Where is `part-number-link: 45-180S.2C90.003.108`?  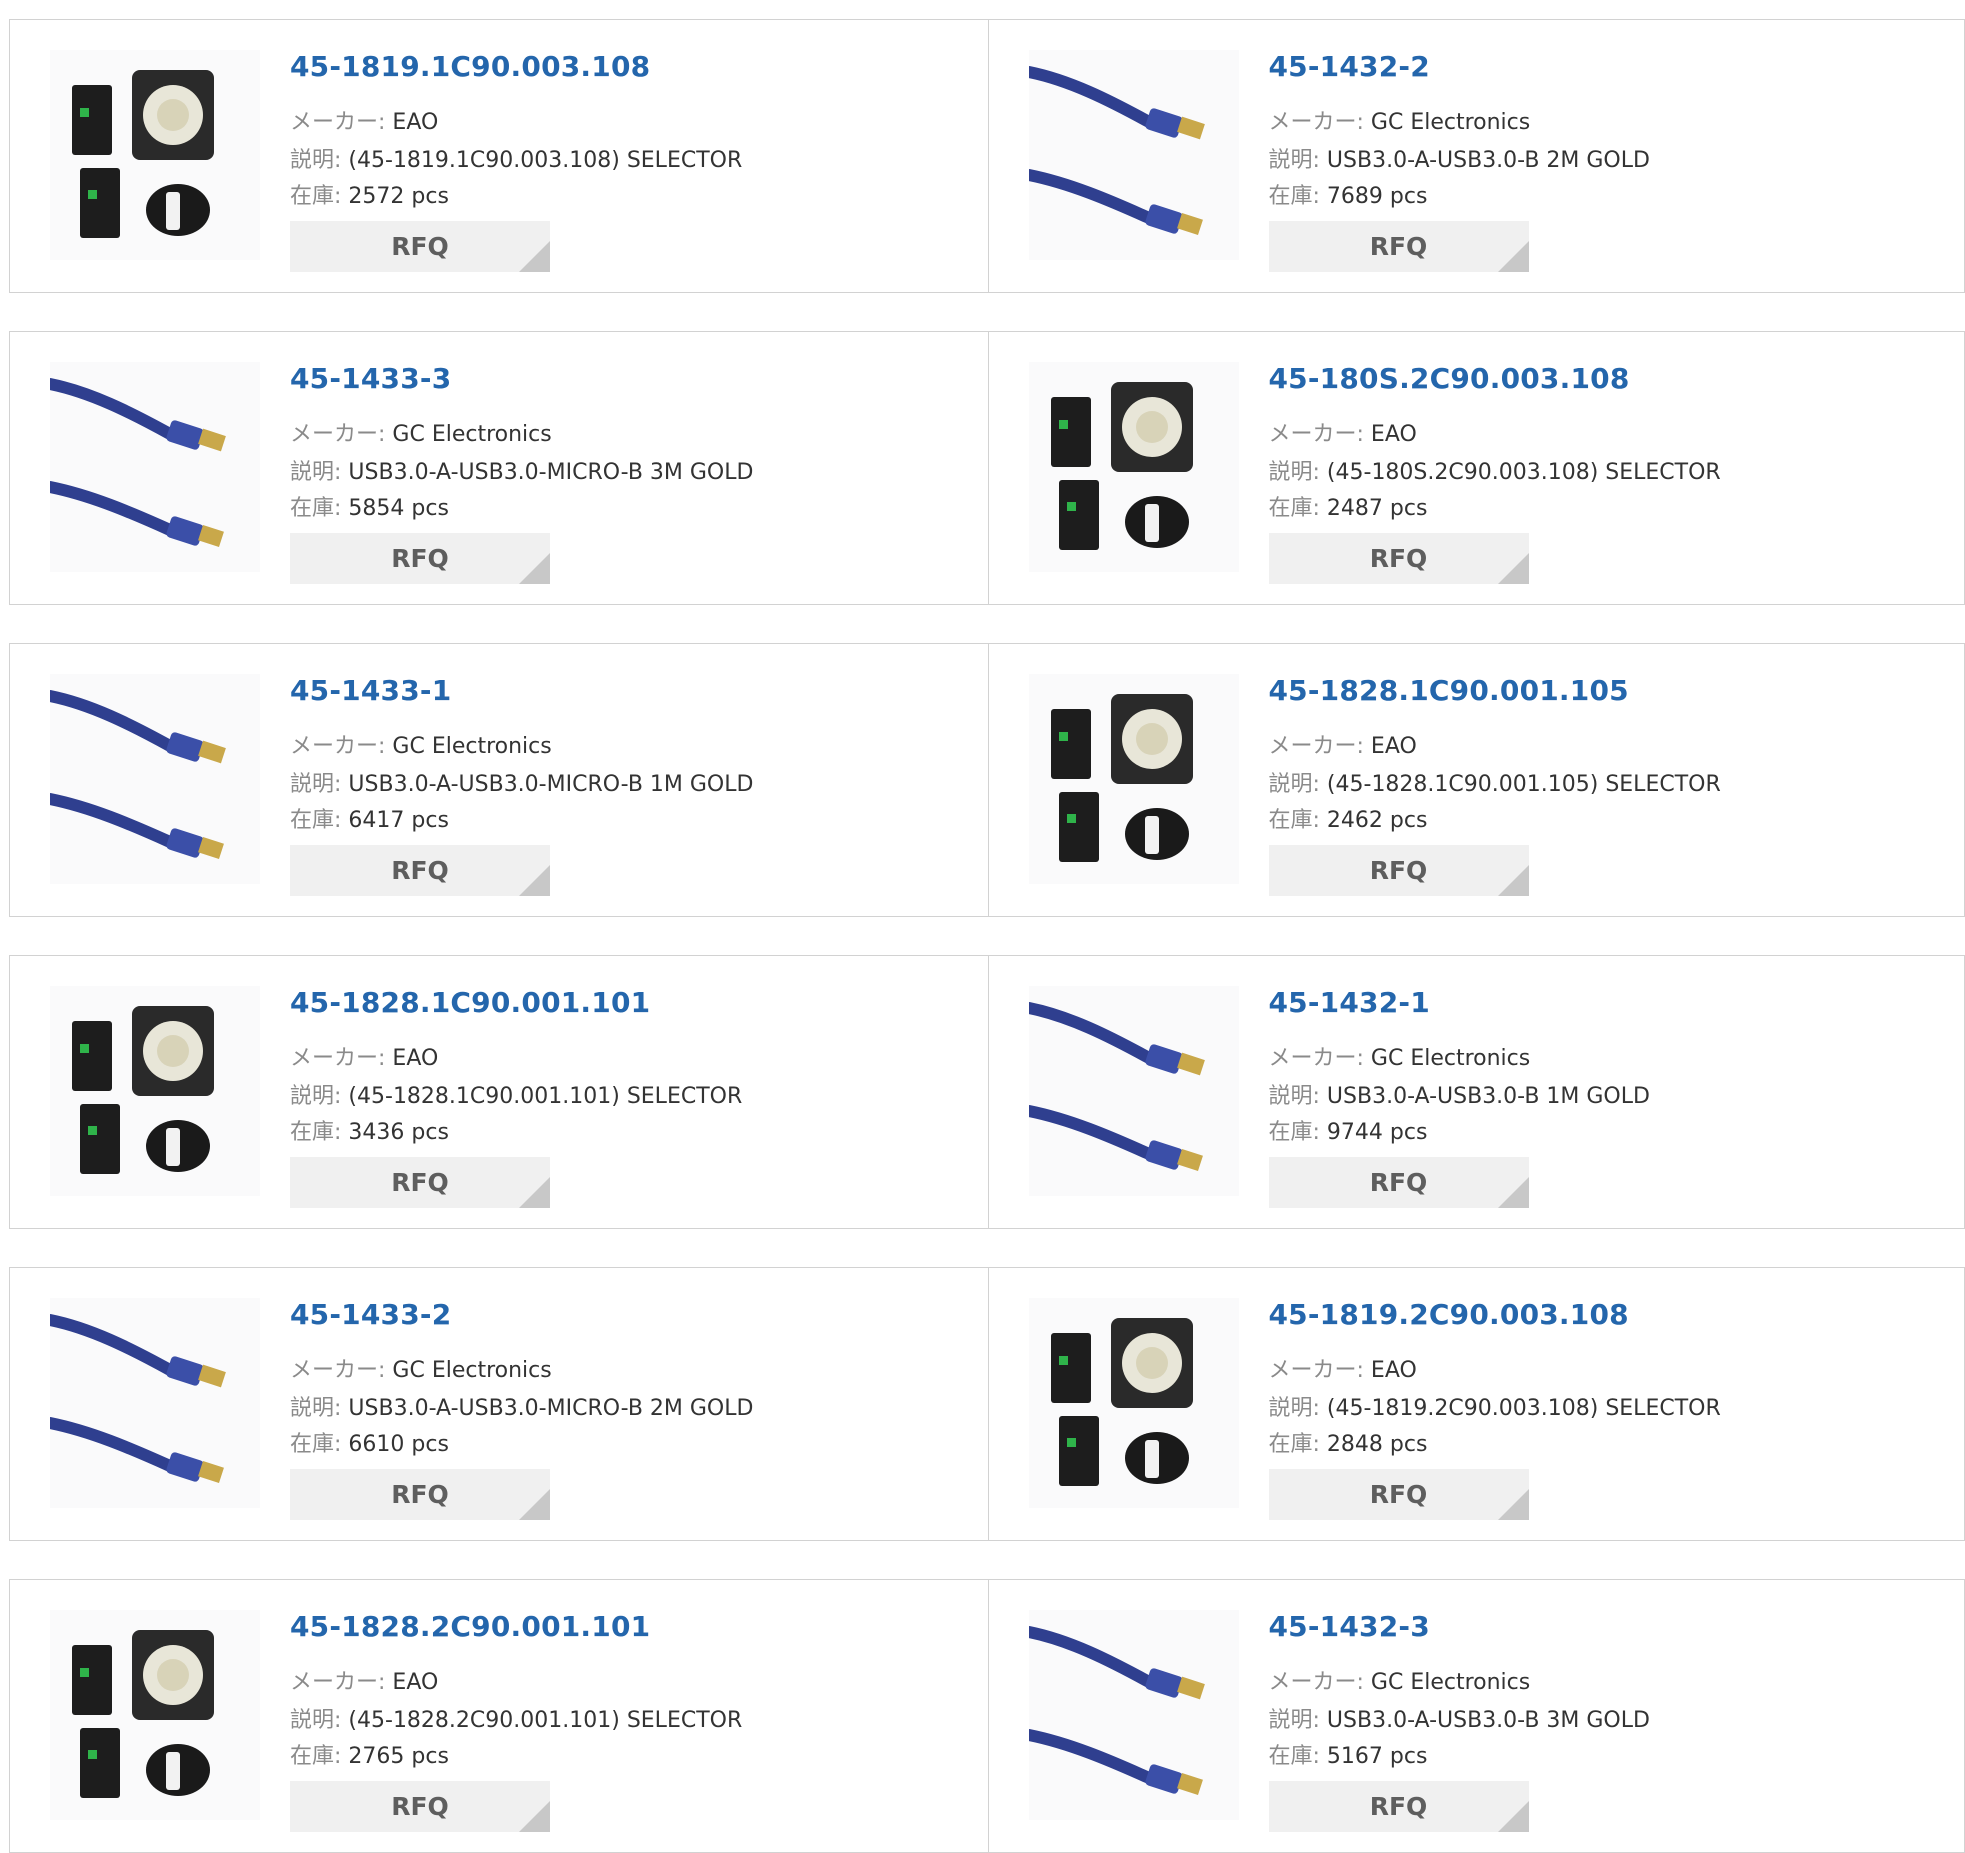
part-number-link: 45-180S.2C90.003.108 is located at coordinates (1449, 378).